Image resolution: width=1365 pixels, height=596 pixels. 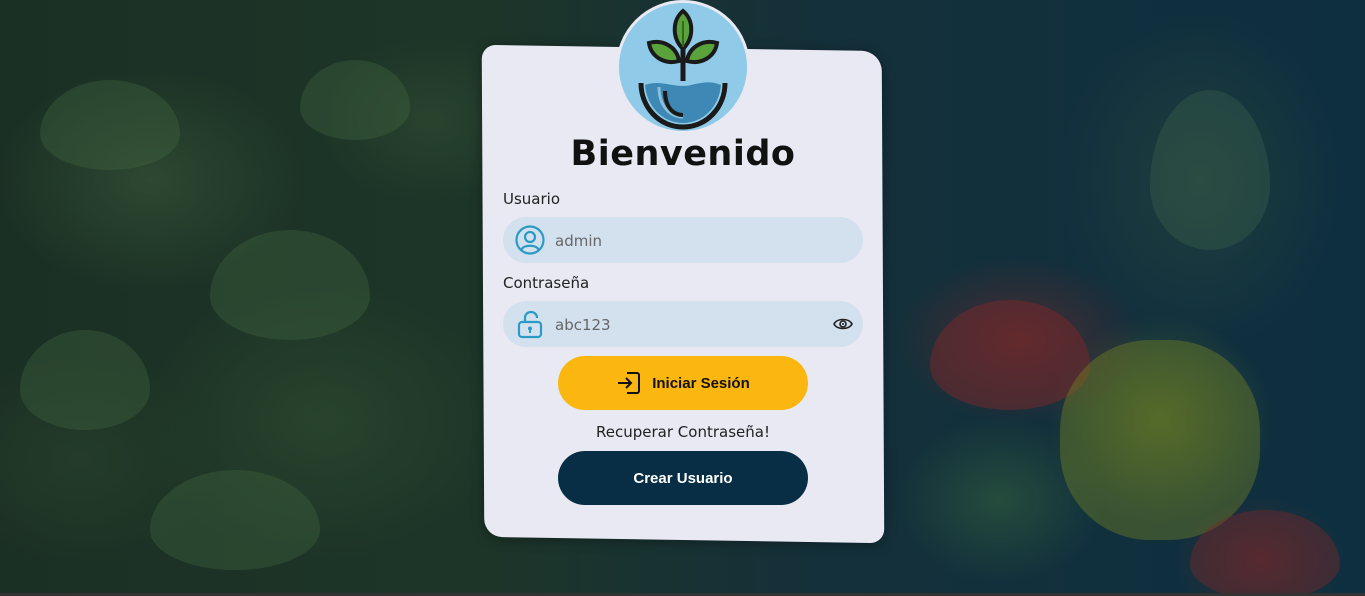 What do you see at coordinates (843, 324) in the screenshot?
I see `eye-icon` at bounding box center [843, 324].